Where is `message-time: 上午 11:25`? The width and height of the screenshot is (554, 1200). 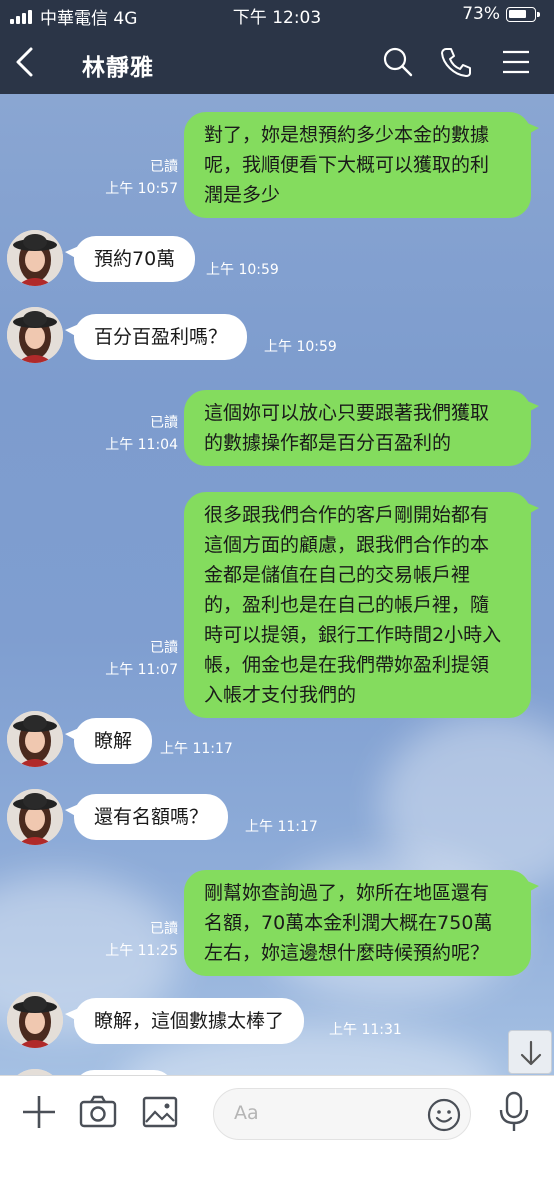
message-time: 上午 11:25 is located at coordinates (141, 951).